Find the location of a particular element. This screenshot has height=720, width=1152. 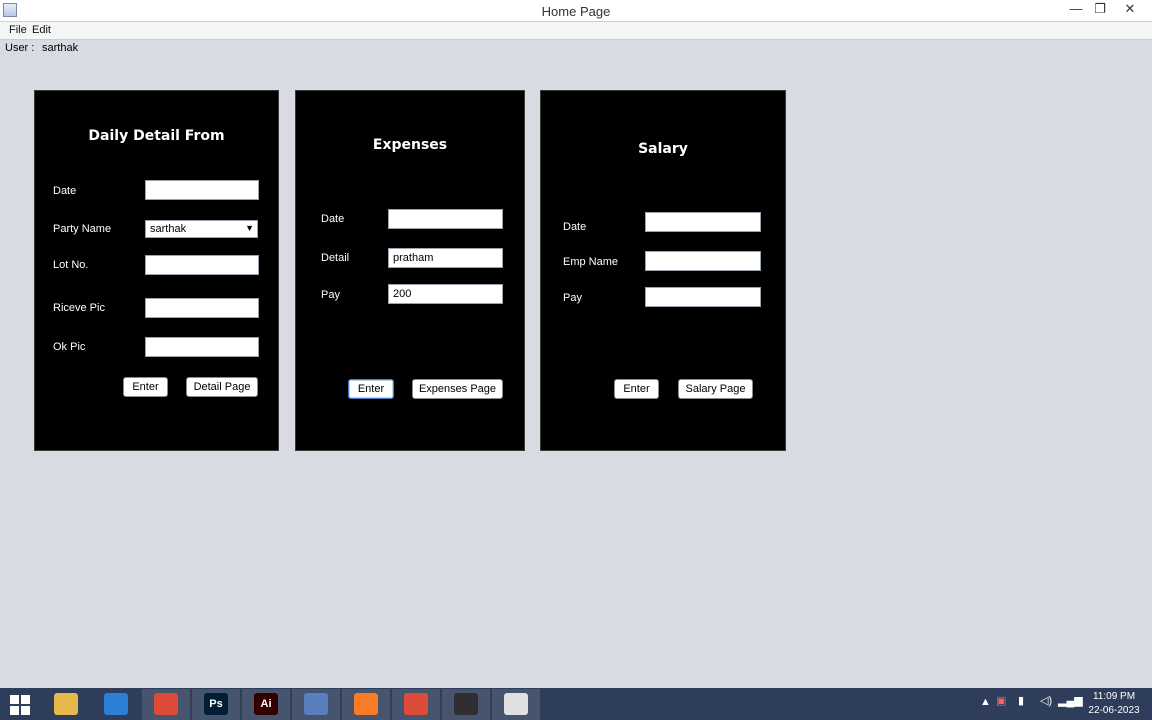

taskbar-app-java is located at coordinates (516, 704).